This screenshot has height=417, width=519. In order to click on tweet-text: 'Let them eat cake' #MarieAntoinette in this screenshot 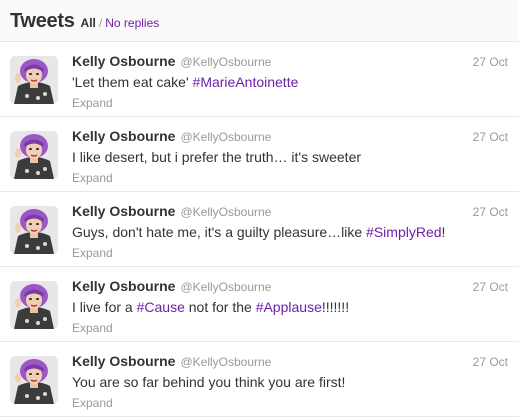, I will do `click(295, 83)`.